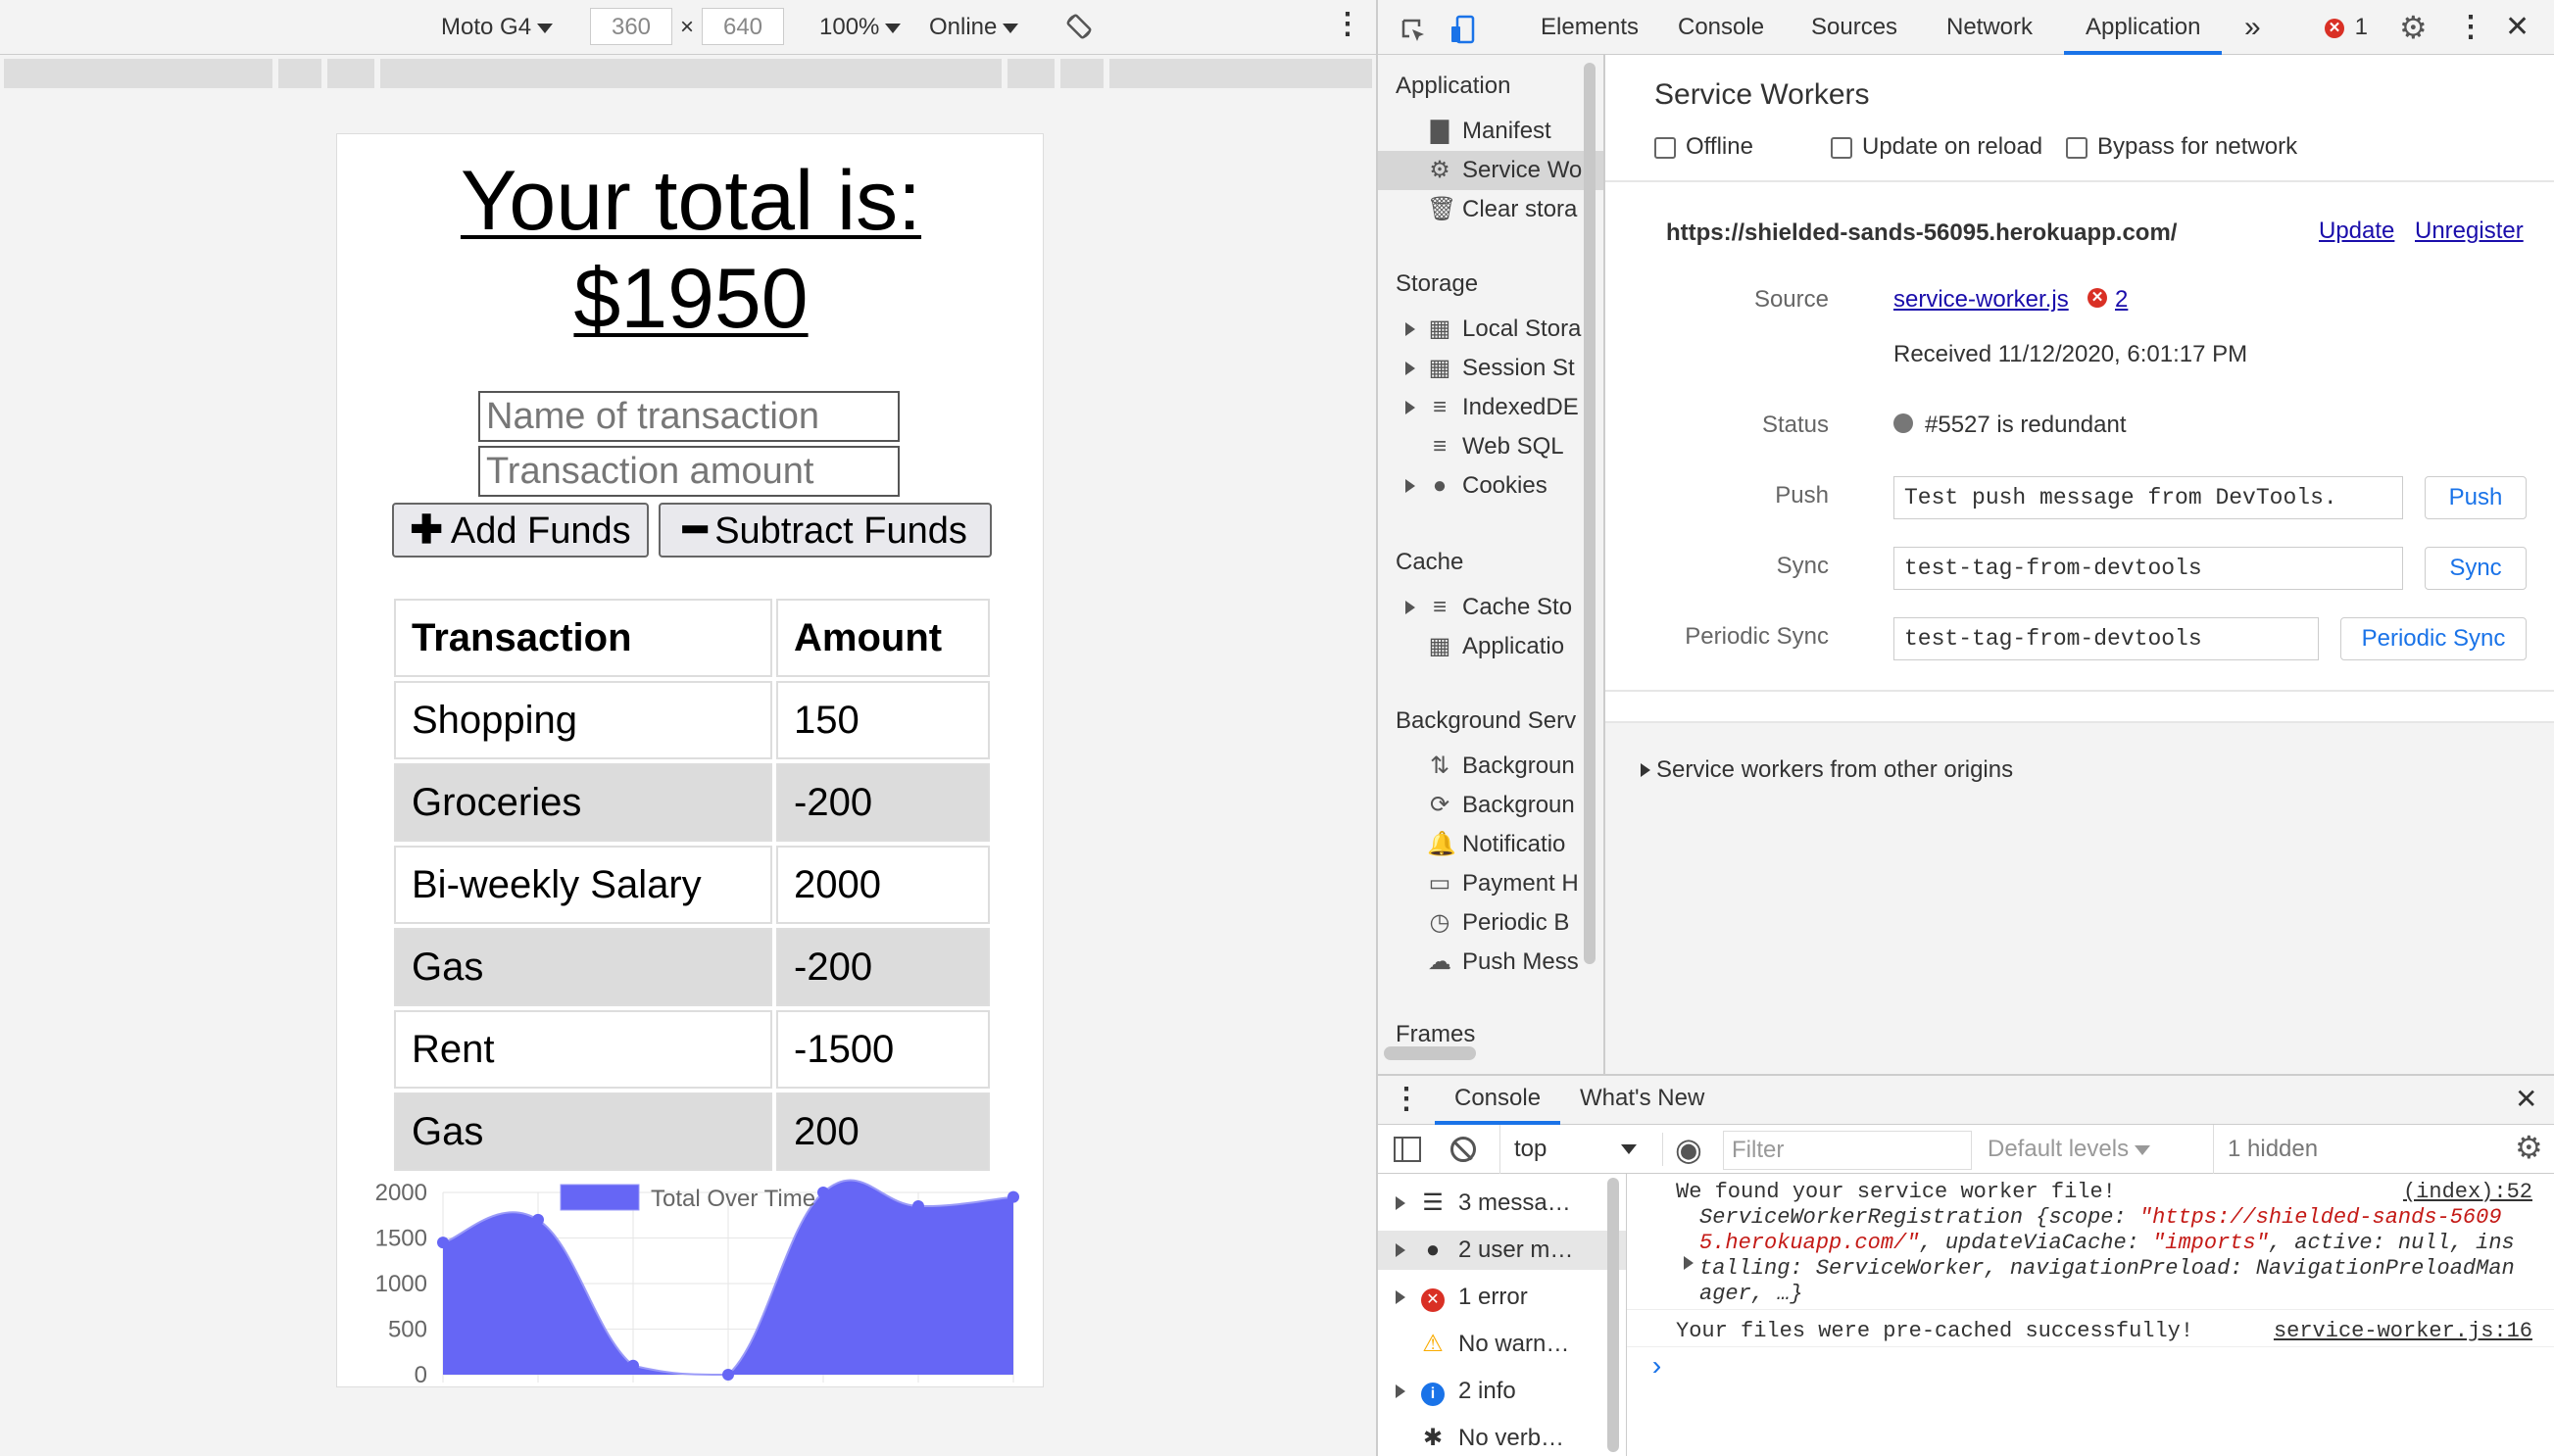 This screenshot has height=1456, width=2554. Describe the element at coordinates (1515, 407) in the screenshot. I see `sidebar-item-indexeddb: ≡ IndexedDE` at that location.